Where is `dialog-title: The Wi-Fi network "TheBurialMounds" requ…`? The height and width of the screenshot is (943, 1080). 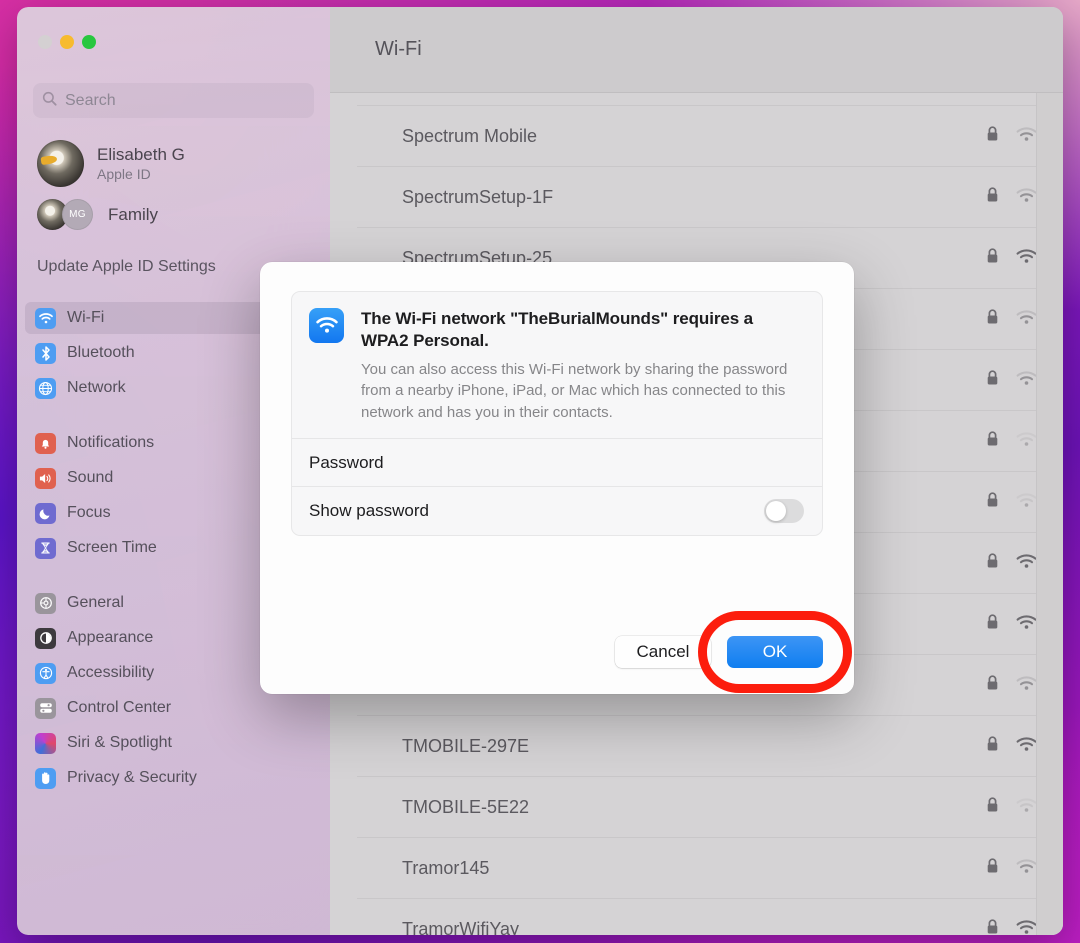
dialog-title: The Wi-Fi network "TheBurialMounds" requ… is located at coordinates (557, 330).